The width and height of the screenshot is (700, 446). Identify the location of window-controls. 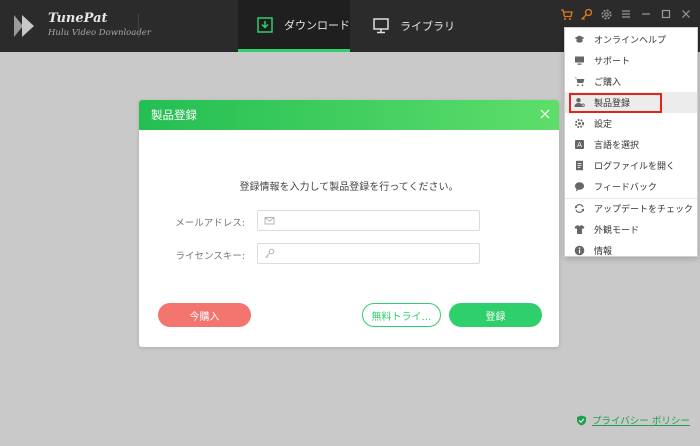
(624, 14).